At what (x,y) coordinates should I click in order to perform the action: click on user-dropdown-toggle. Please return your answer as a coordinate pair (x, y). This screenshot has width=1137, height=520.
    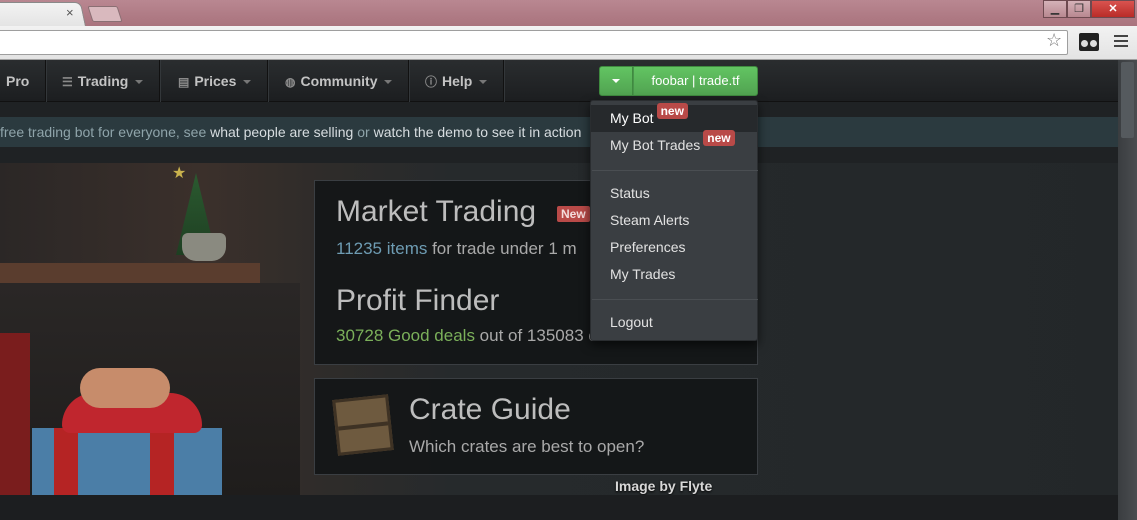
    Looking at the image, I should click on (616, 81).